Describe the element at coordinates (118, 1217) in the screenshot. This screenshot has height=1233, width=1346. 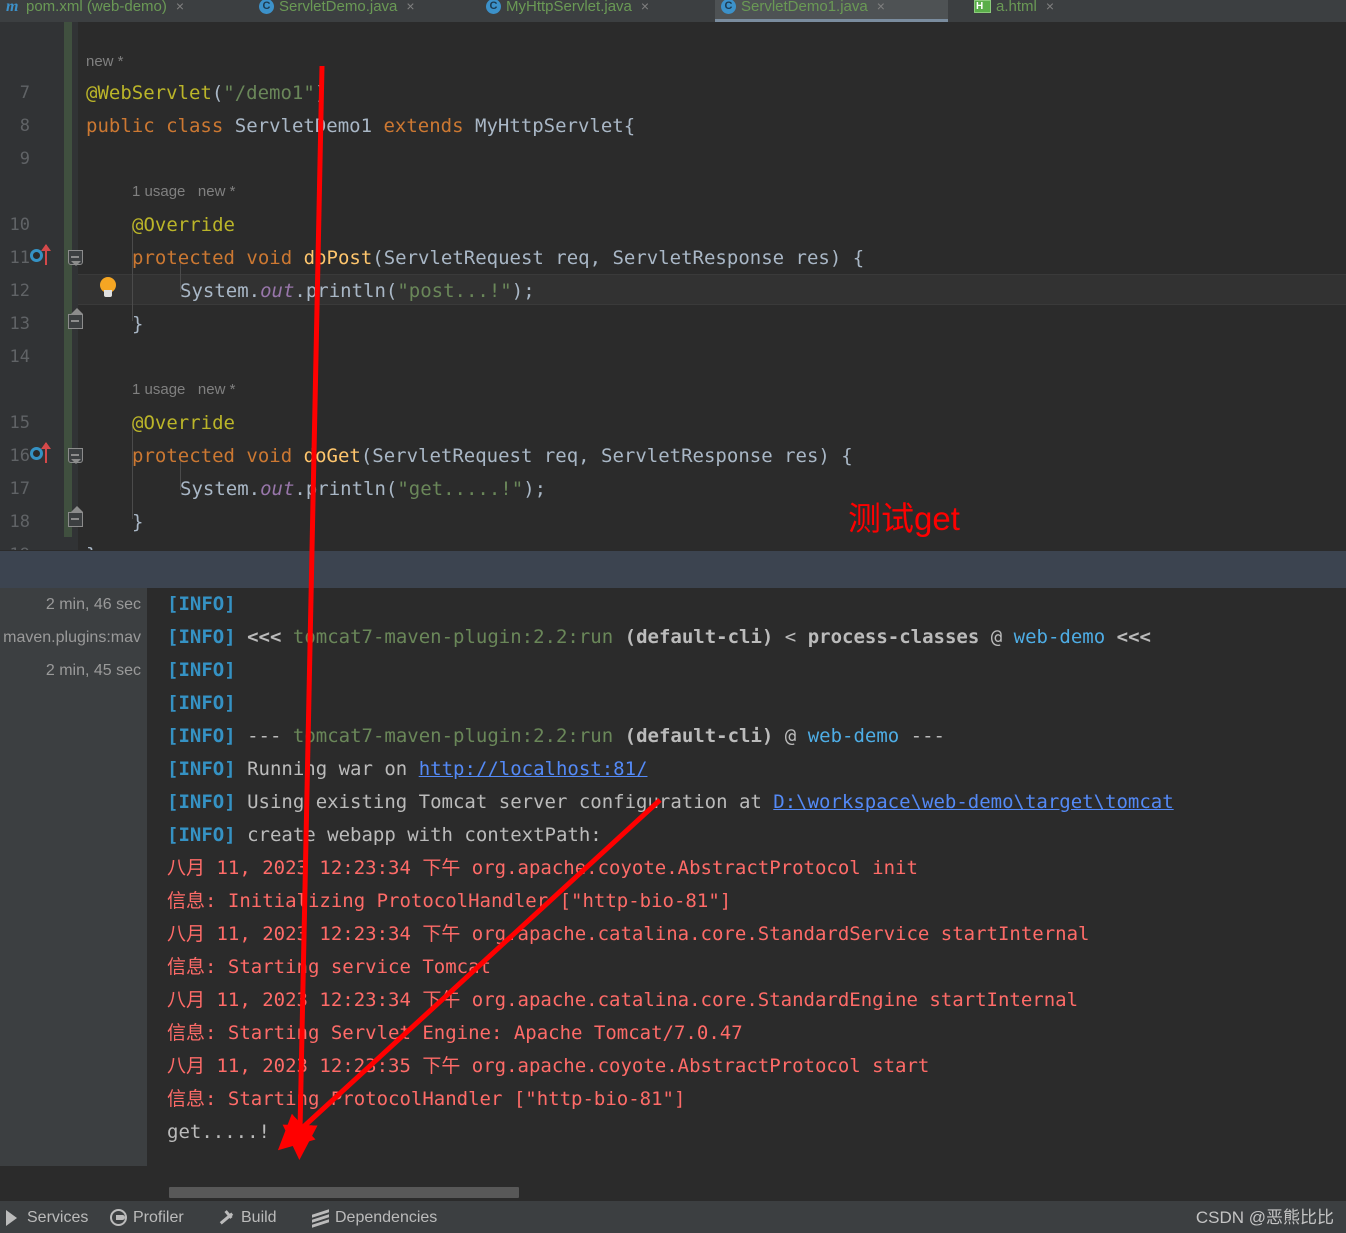
I see `profiler-icon` at that location.